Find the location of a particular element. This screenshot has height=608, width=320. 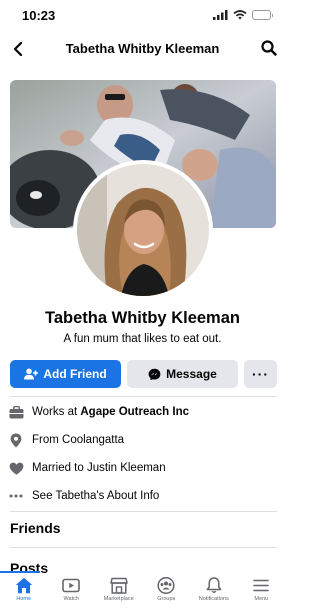

battery-icon is located at coordinates (262, 15).